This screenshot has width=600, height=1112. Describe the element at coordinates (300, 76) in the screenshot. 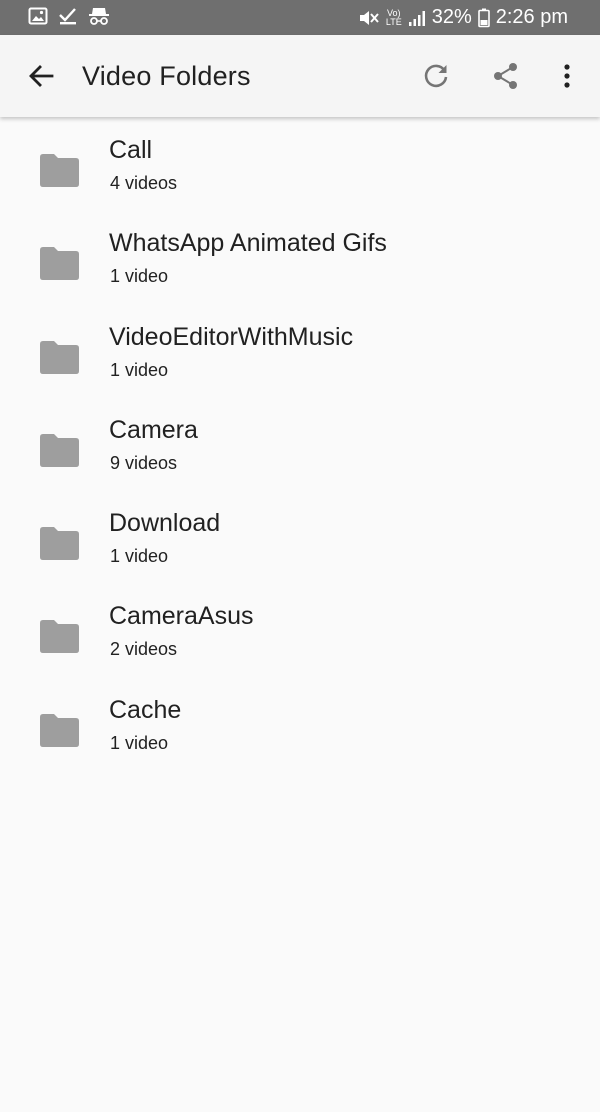

I see `app-toolbar: Video Folders` at that location.